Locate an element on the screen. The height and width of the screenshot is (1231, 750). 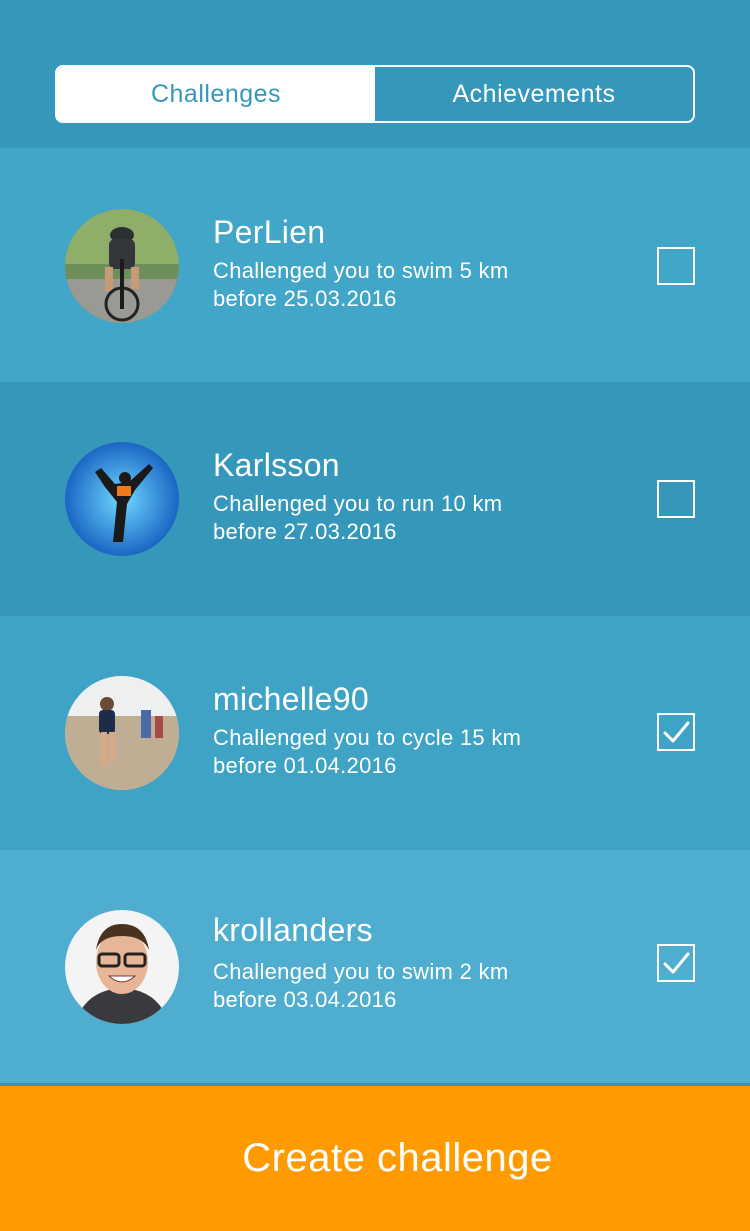
segmented-control: Challenges Achievements is located at coordinates (375, 94).